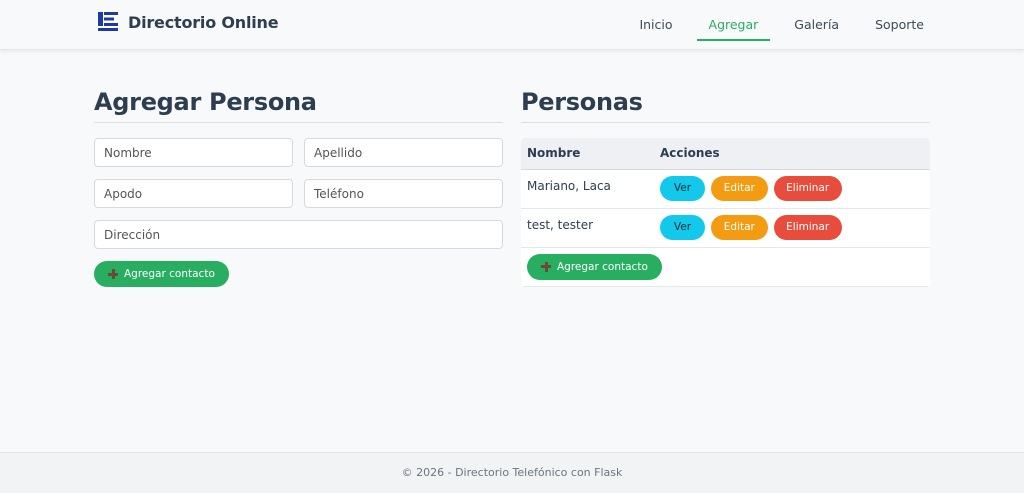 The image size is (1024, 493). I want to click on nombre-input, so click(193, 152).